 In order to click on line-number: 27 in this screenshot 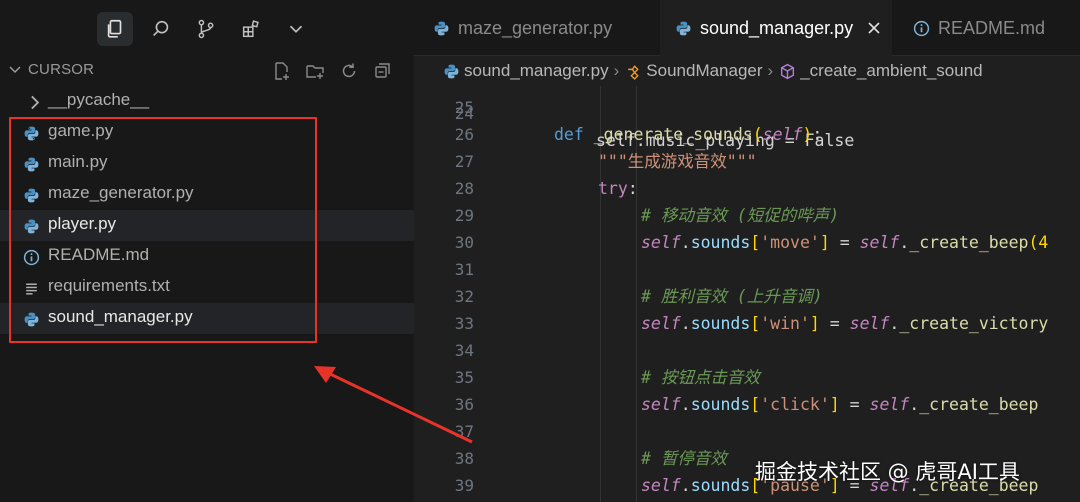, I will do `click(464, 161)`.